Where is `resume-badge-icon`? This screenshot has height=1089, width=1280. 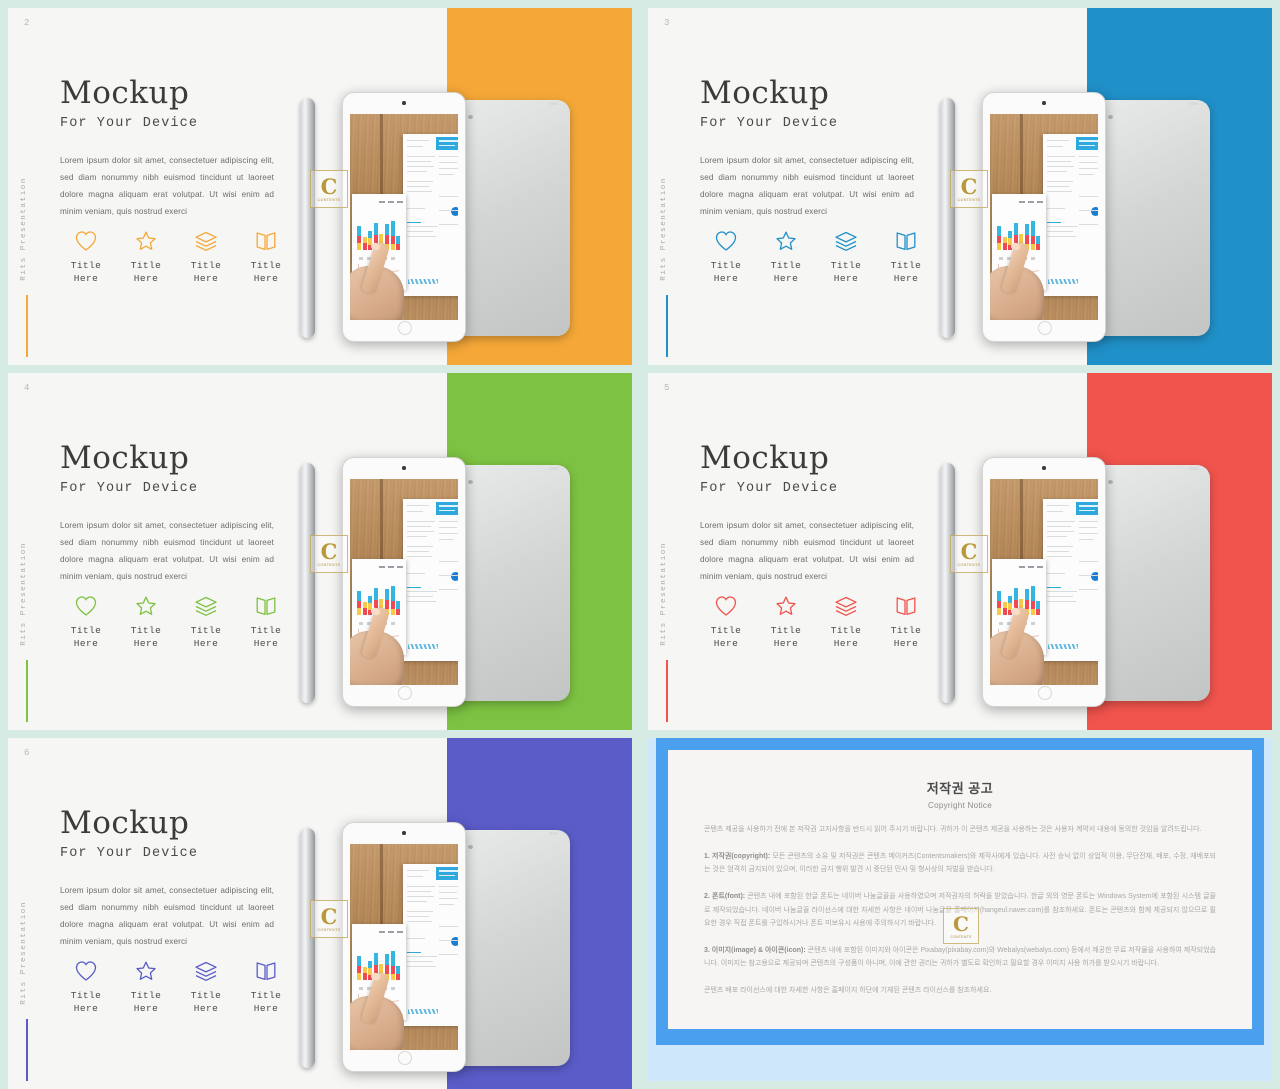 resume-badge-icon is located at coordinates (454, 576).